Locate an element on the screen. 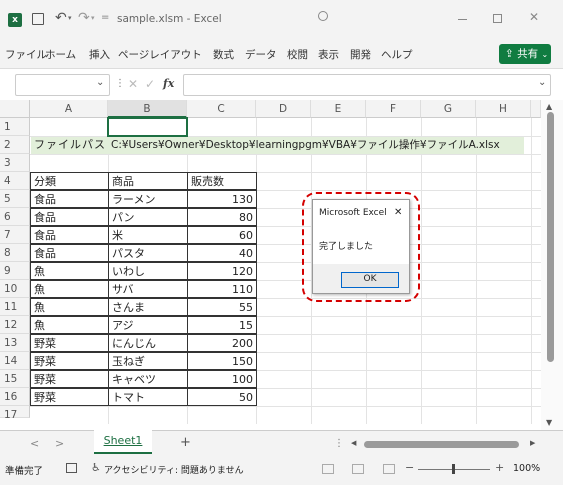 The image size is (563, 485). table-header-product: 商品 is located at coordinates (148, 181).